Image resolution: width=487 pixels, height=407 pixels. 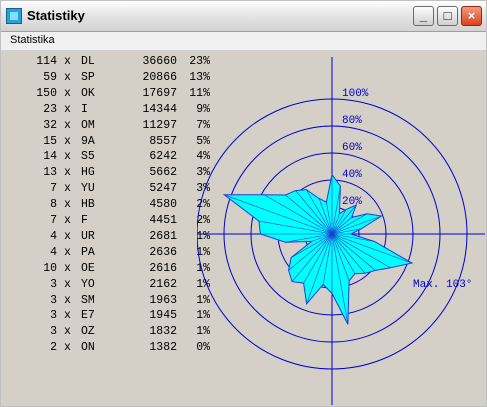 I want to click on distance-cell: 14344, so click(x=159, y=109).